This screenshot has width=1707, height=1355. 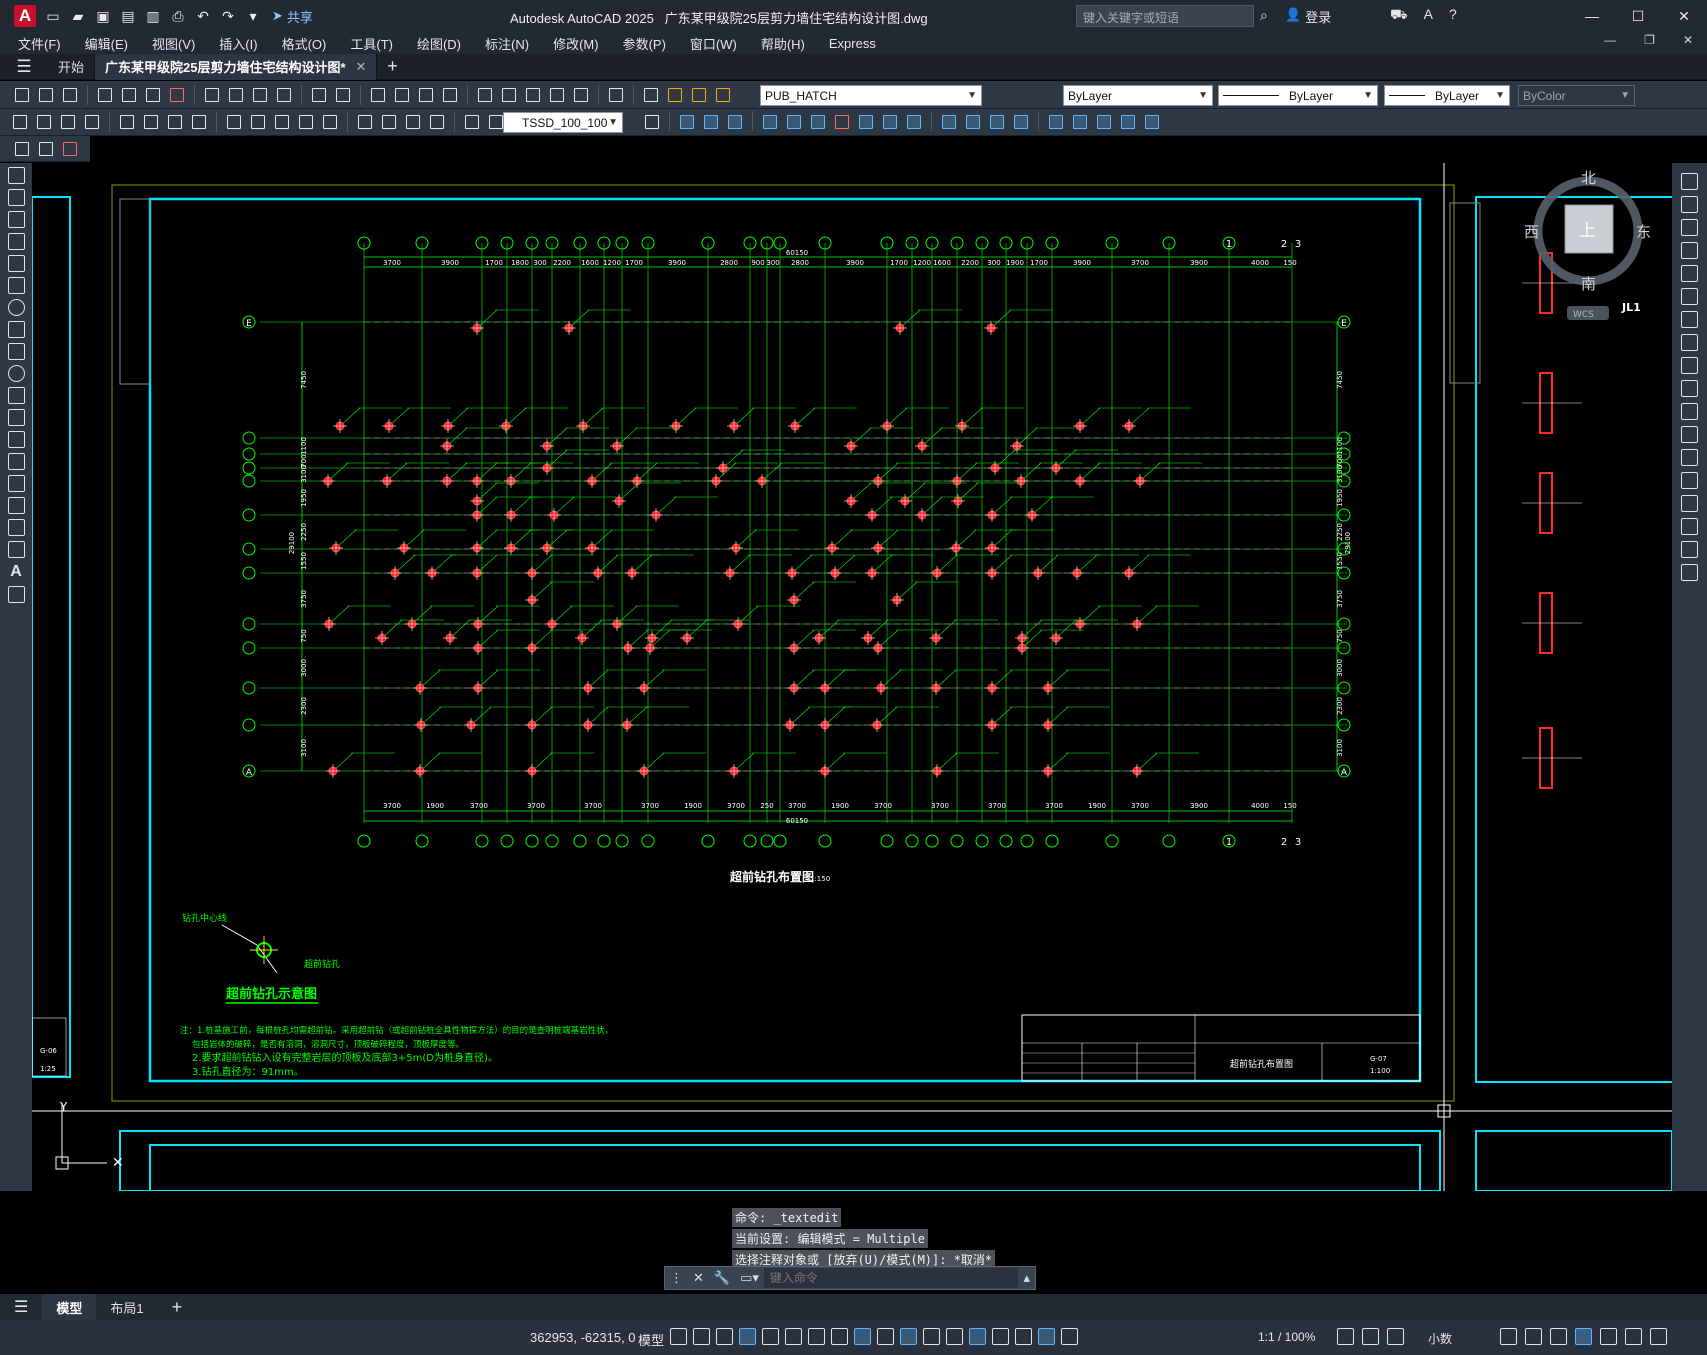 What do you see at coordinates (1689, 296) in the screenshot?
I see `move-palette-icon` at bounding box center [1689, 296].